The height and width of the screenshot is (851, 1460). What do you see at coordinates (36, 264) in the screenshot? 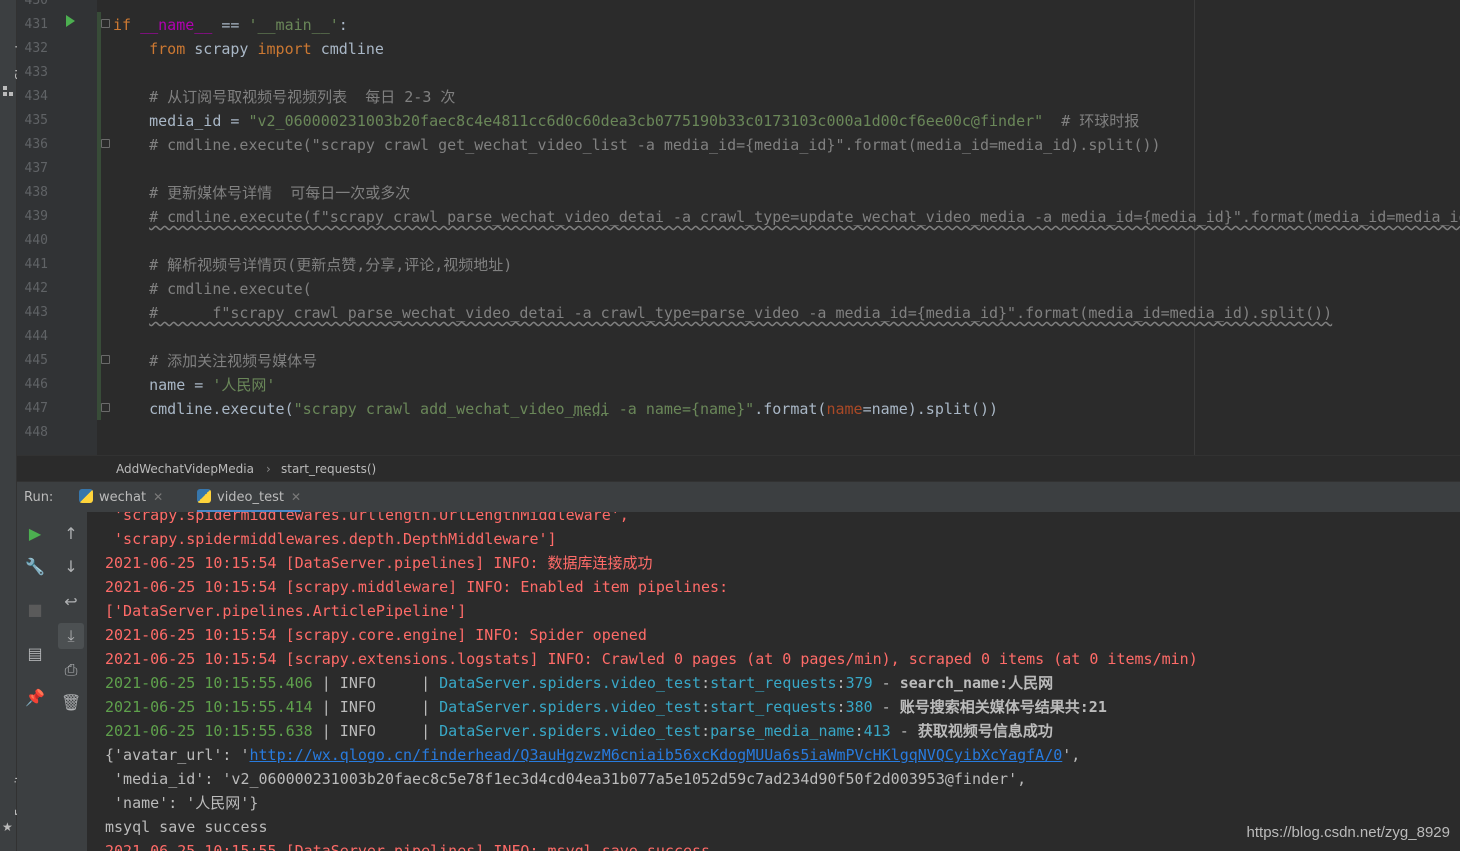
I see `line-number: 441` at bounding box center [36, 264].